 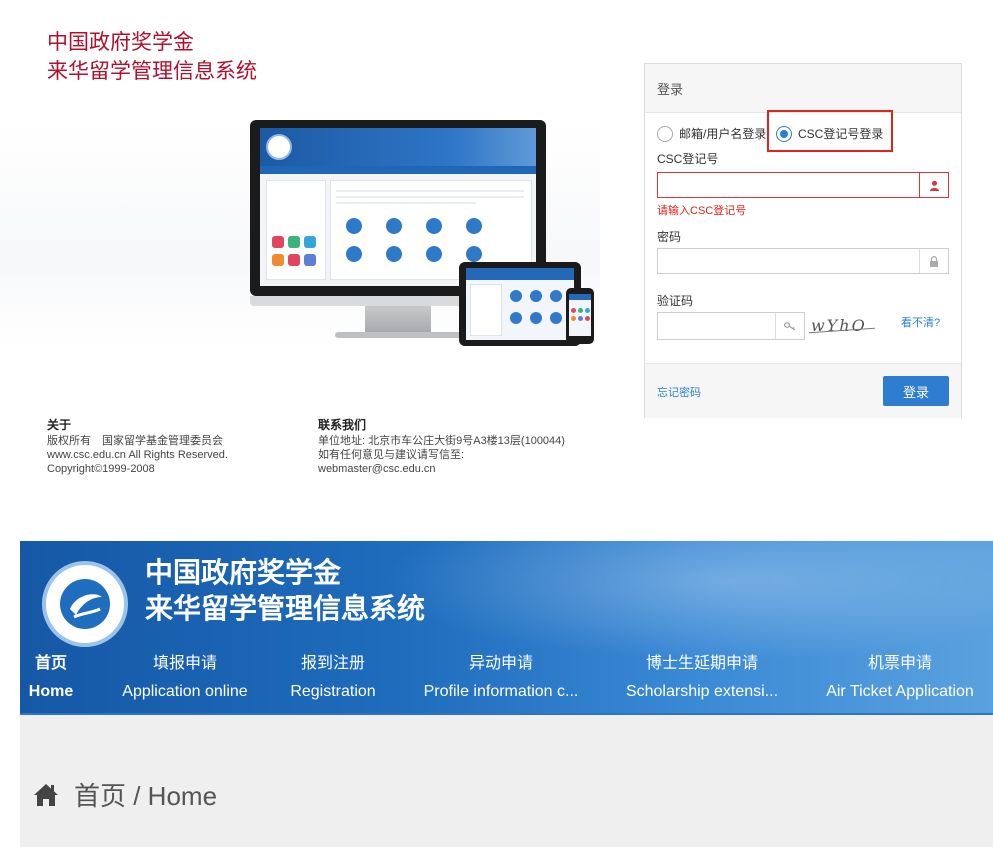 What do you see at coordinates (398, 319) in the screenshot?
I see `monitor-stand` at bounding box center [398, 319].